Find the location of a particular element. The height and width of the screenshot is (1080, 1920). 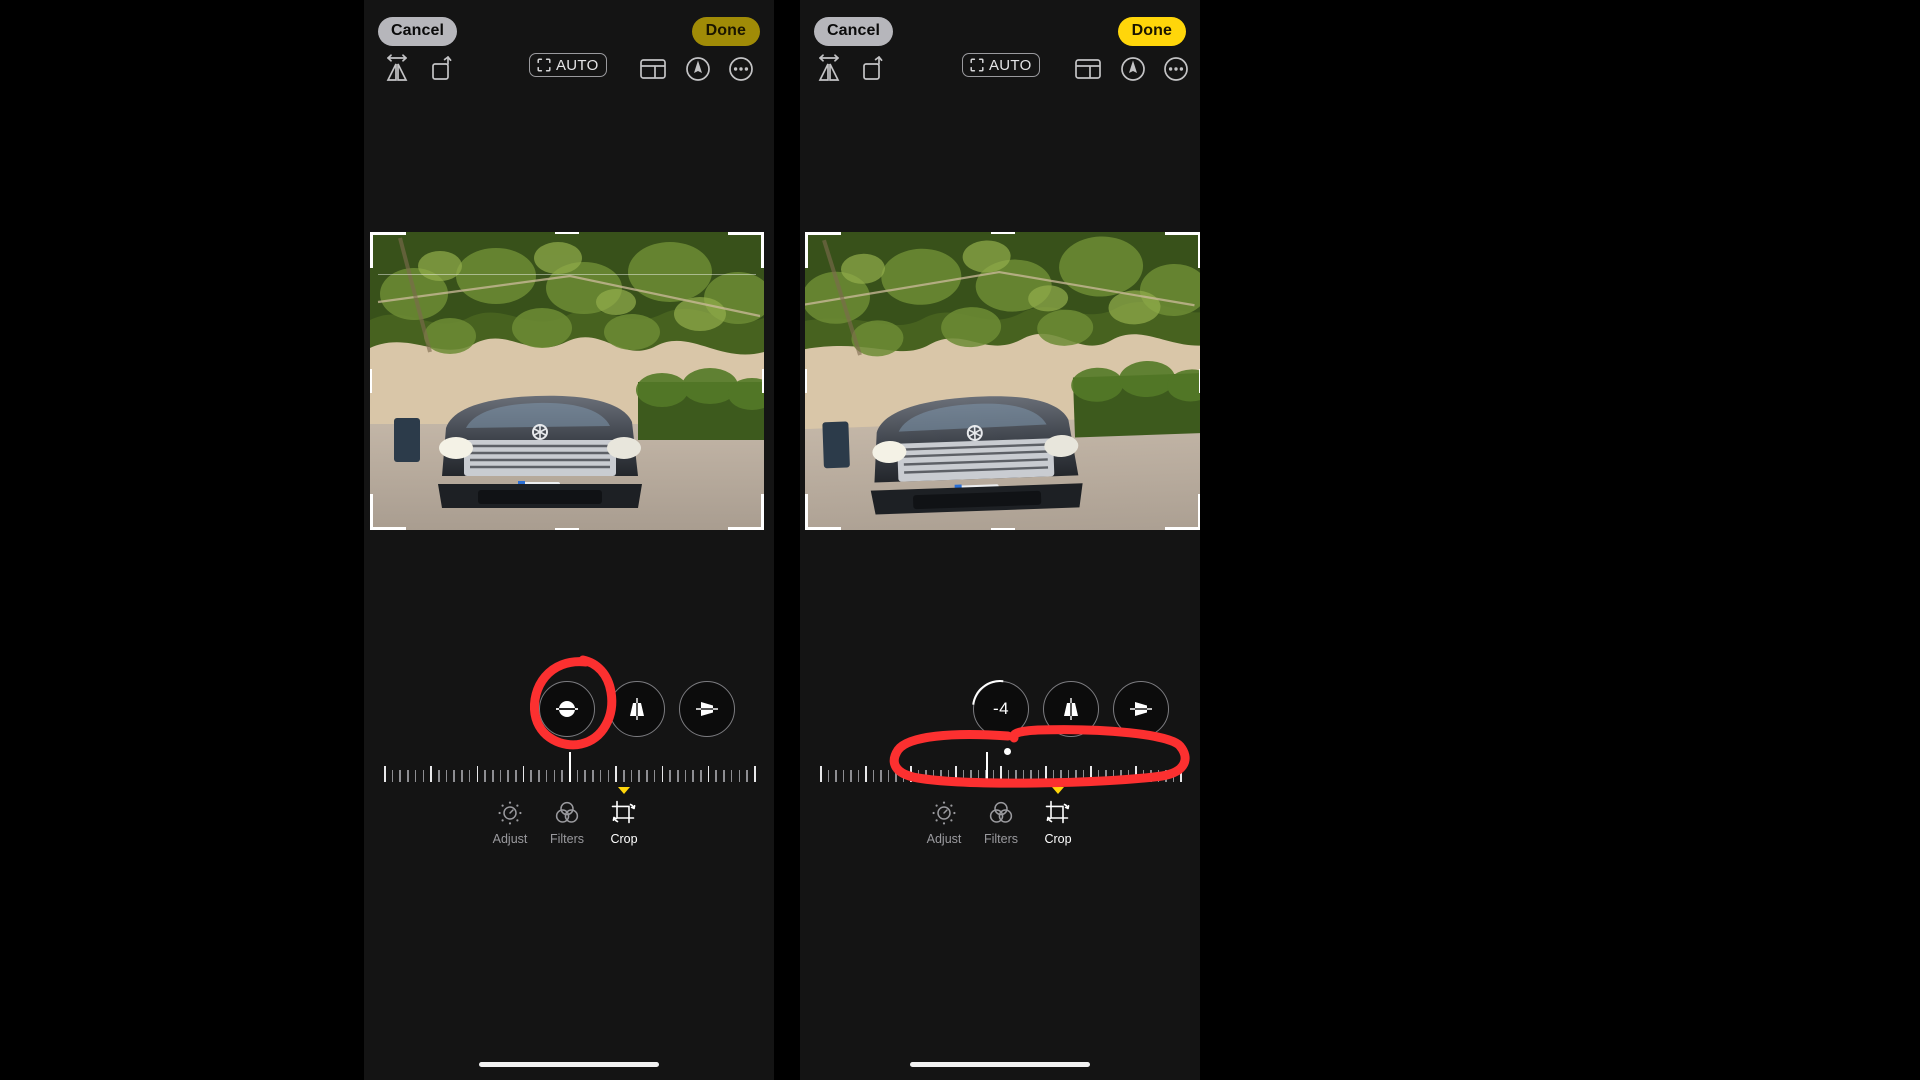

active-tab-indicator-icon is located at coordinates (624, 790).